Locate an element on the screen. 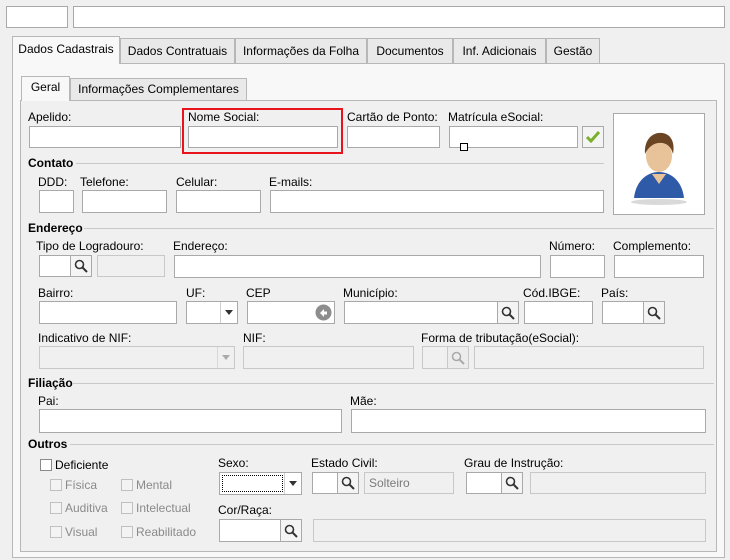 The width and height of the screenshot is (730, 560). pais-search-button is located at coordinates (654, 312).